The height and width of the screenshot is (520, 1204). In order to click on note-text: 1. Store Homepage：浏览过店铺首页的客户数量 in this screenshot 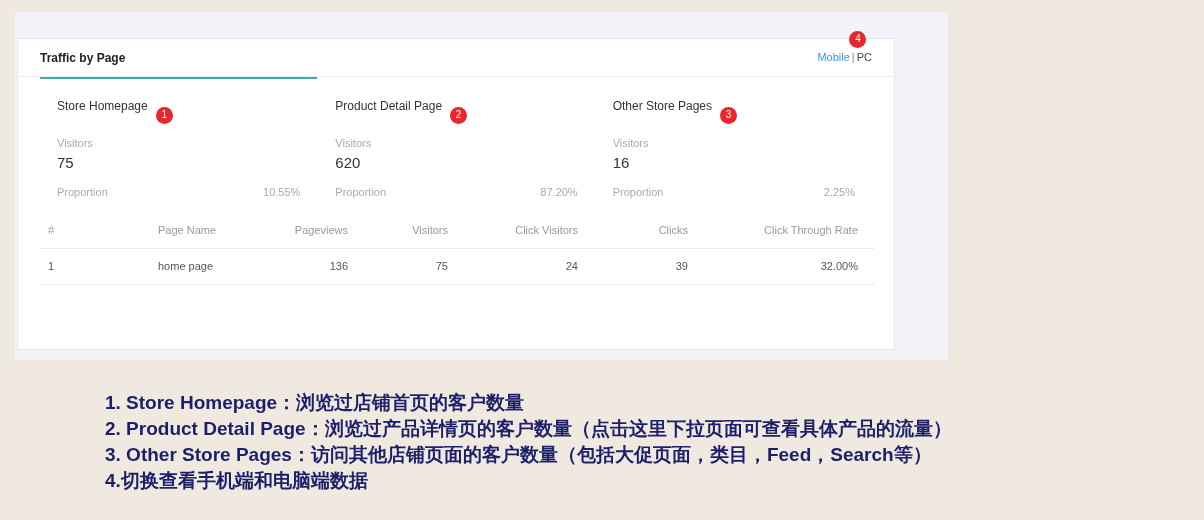, I will do `click(315, 403)`.